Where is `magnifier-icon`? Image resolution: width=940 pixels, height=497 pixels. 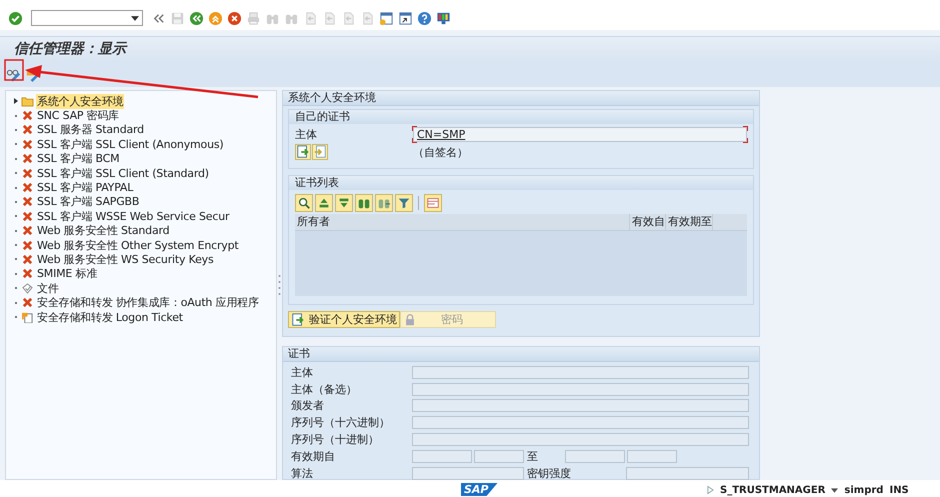 magnifier-icon is located at coordinates (304, 203).